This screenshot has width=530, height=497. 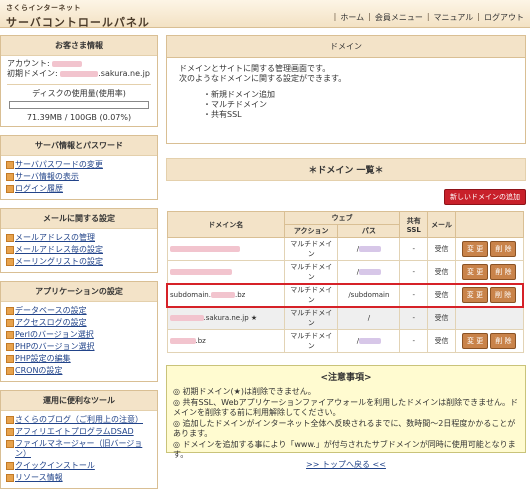 I want to click on domain-list-title: ＊ドメイン 一覧＊, so click(x=346, y=169).